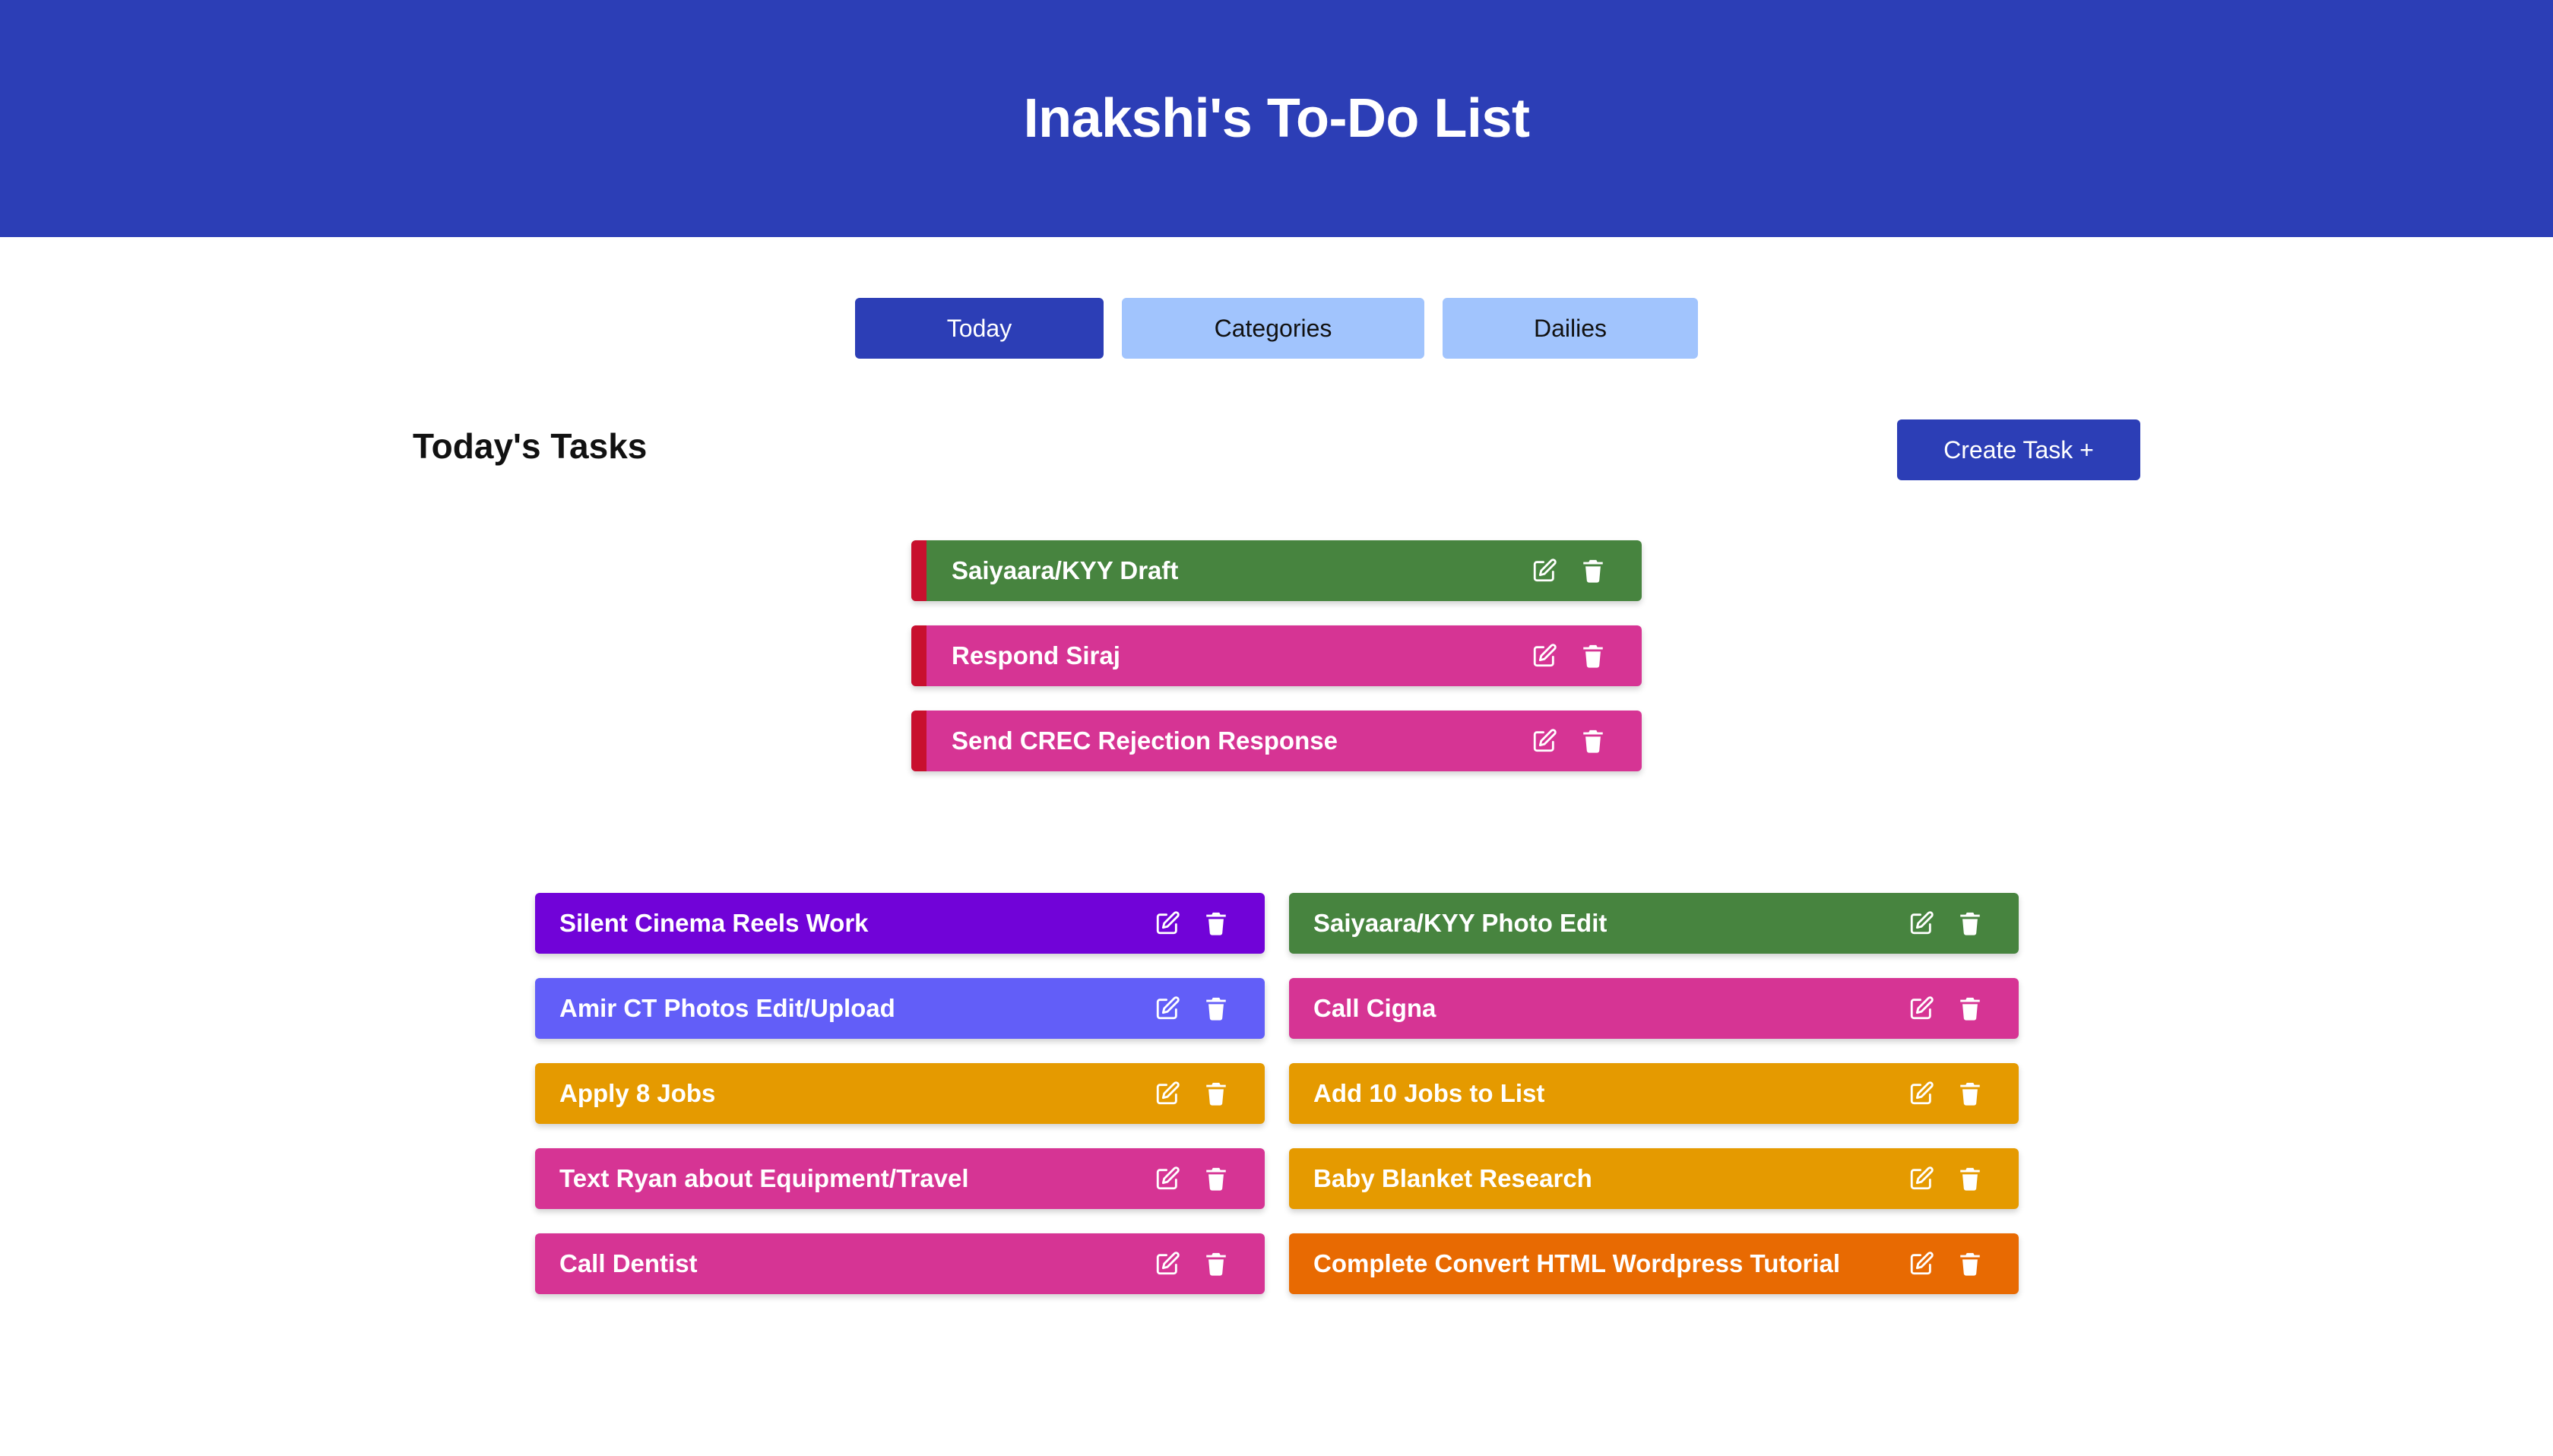 The width and height of the screenshot is (2553, 1456). Describe the element at coordinates (900, 1263) in the screenshot. I see `task-card: Call Dentist` at that location.